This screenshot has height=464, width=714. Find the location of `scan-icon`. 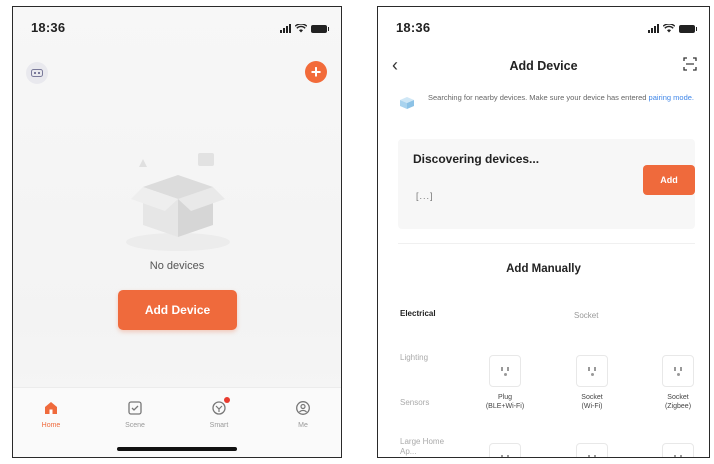

scan-icon is located at coordinates (690, 64).